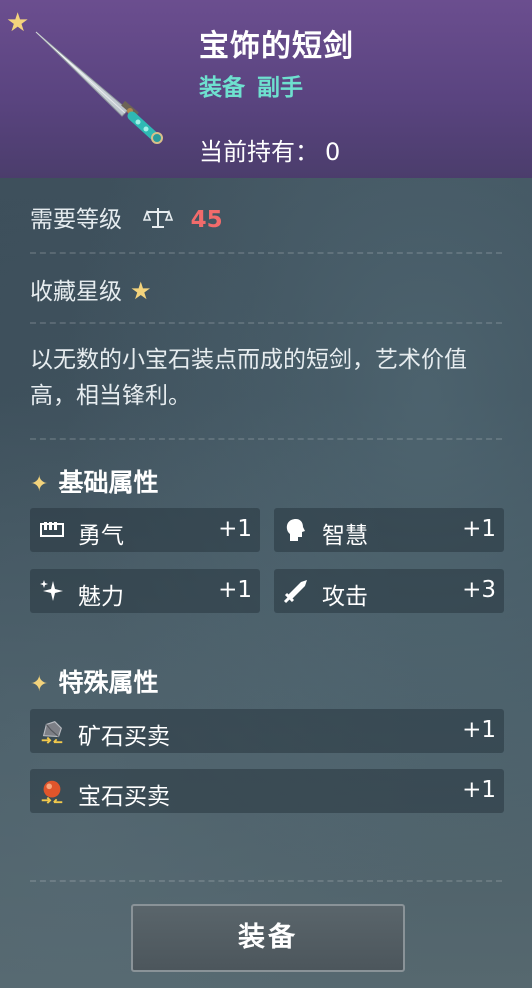  I want to click on charm-icon, so click(52, 591).